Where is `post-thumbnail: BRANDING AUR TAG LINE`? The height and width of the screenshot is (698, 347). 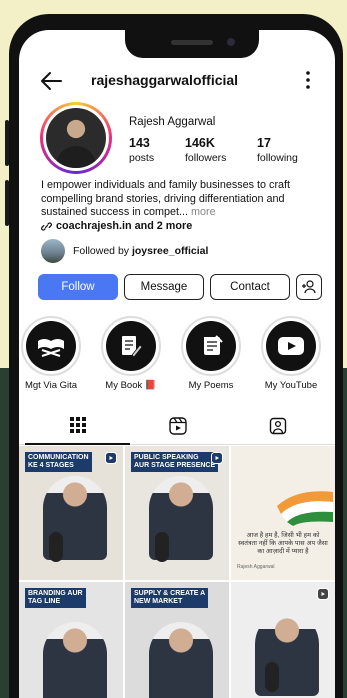 post-thumbnail: BRANDING AUR TAG LINE is located at coordinates (71, 640).